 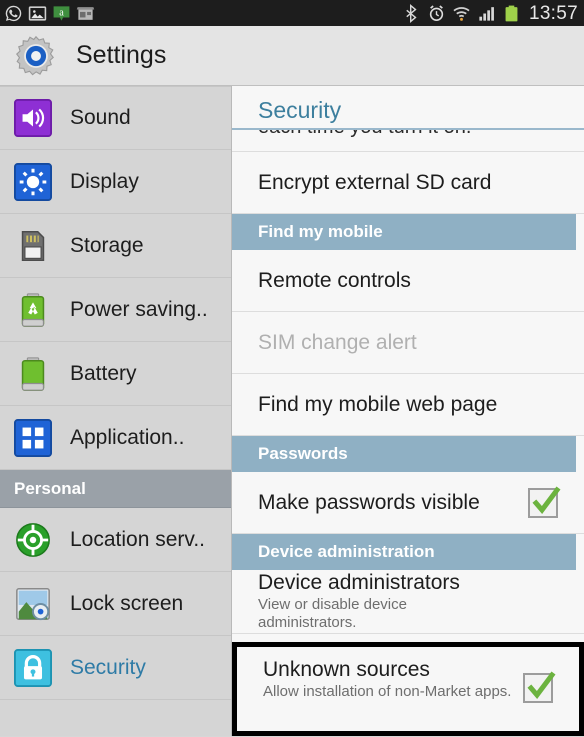 I want to click on section-header-device-administration: Device administration, so click(x=404, y=552).